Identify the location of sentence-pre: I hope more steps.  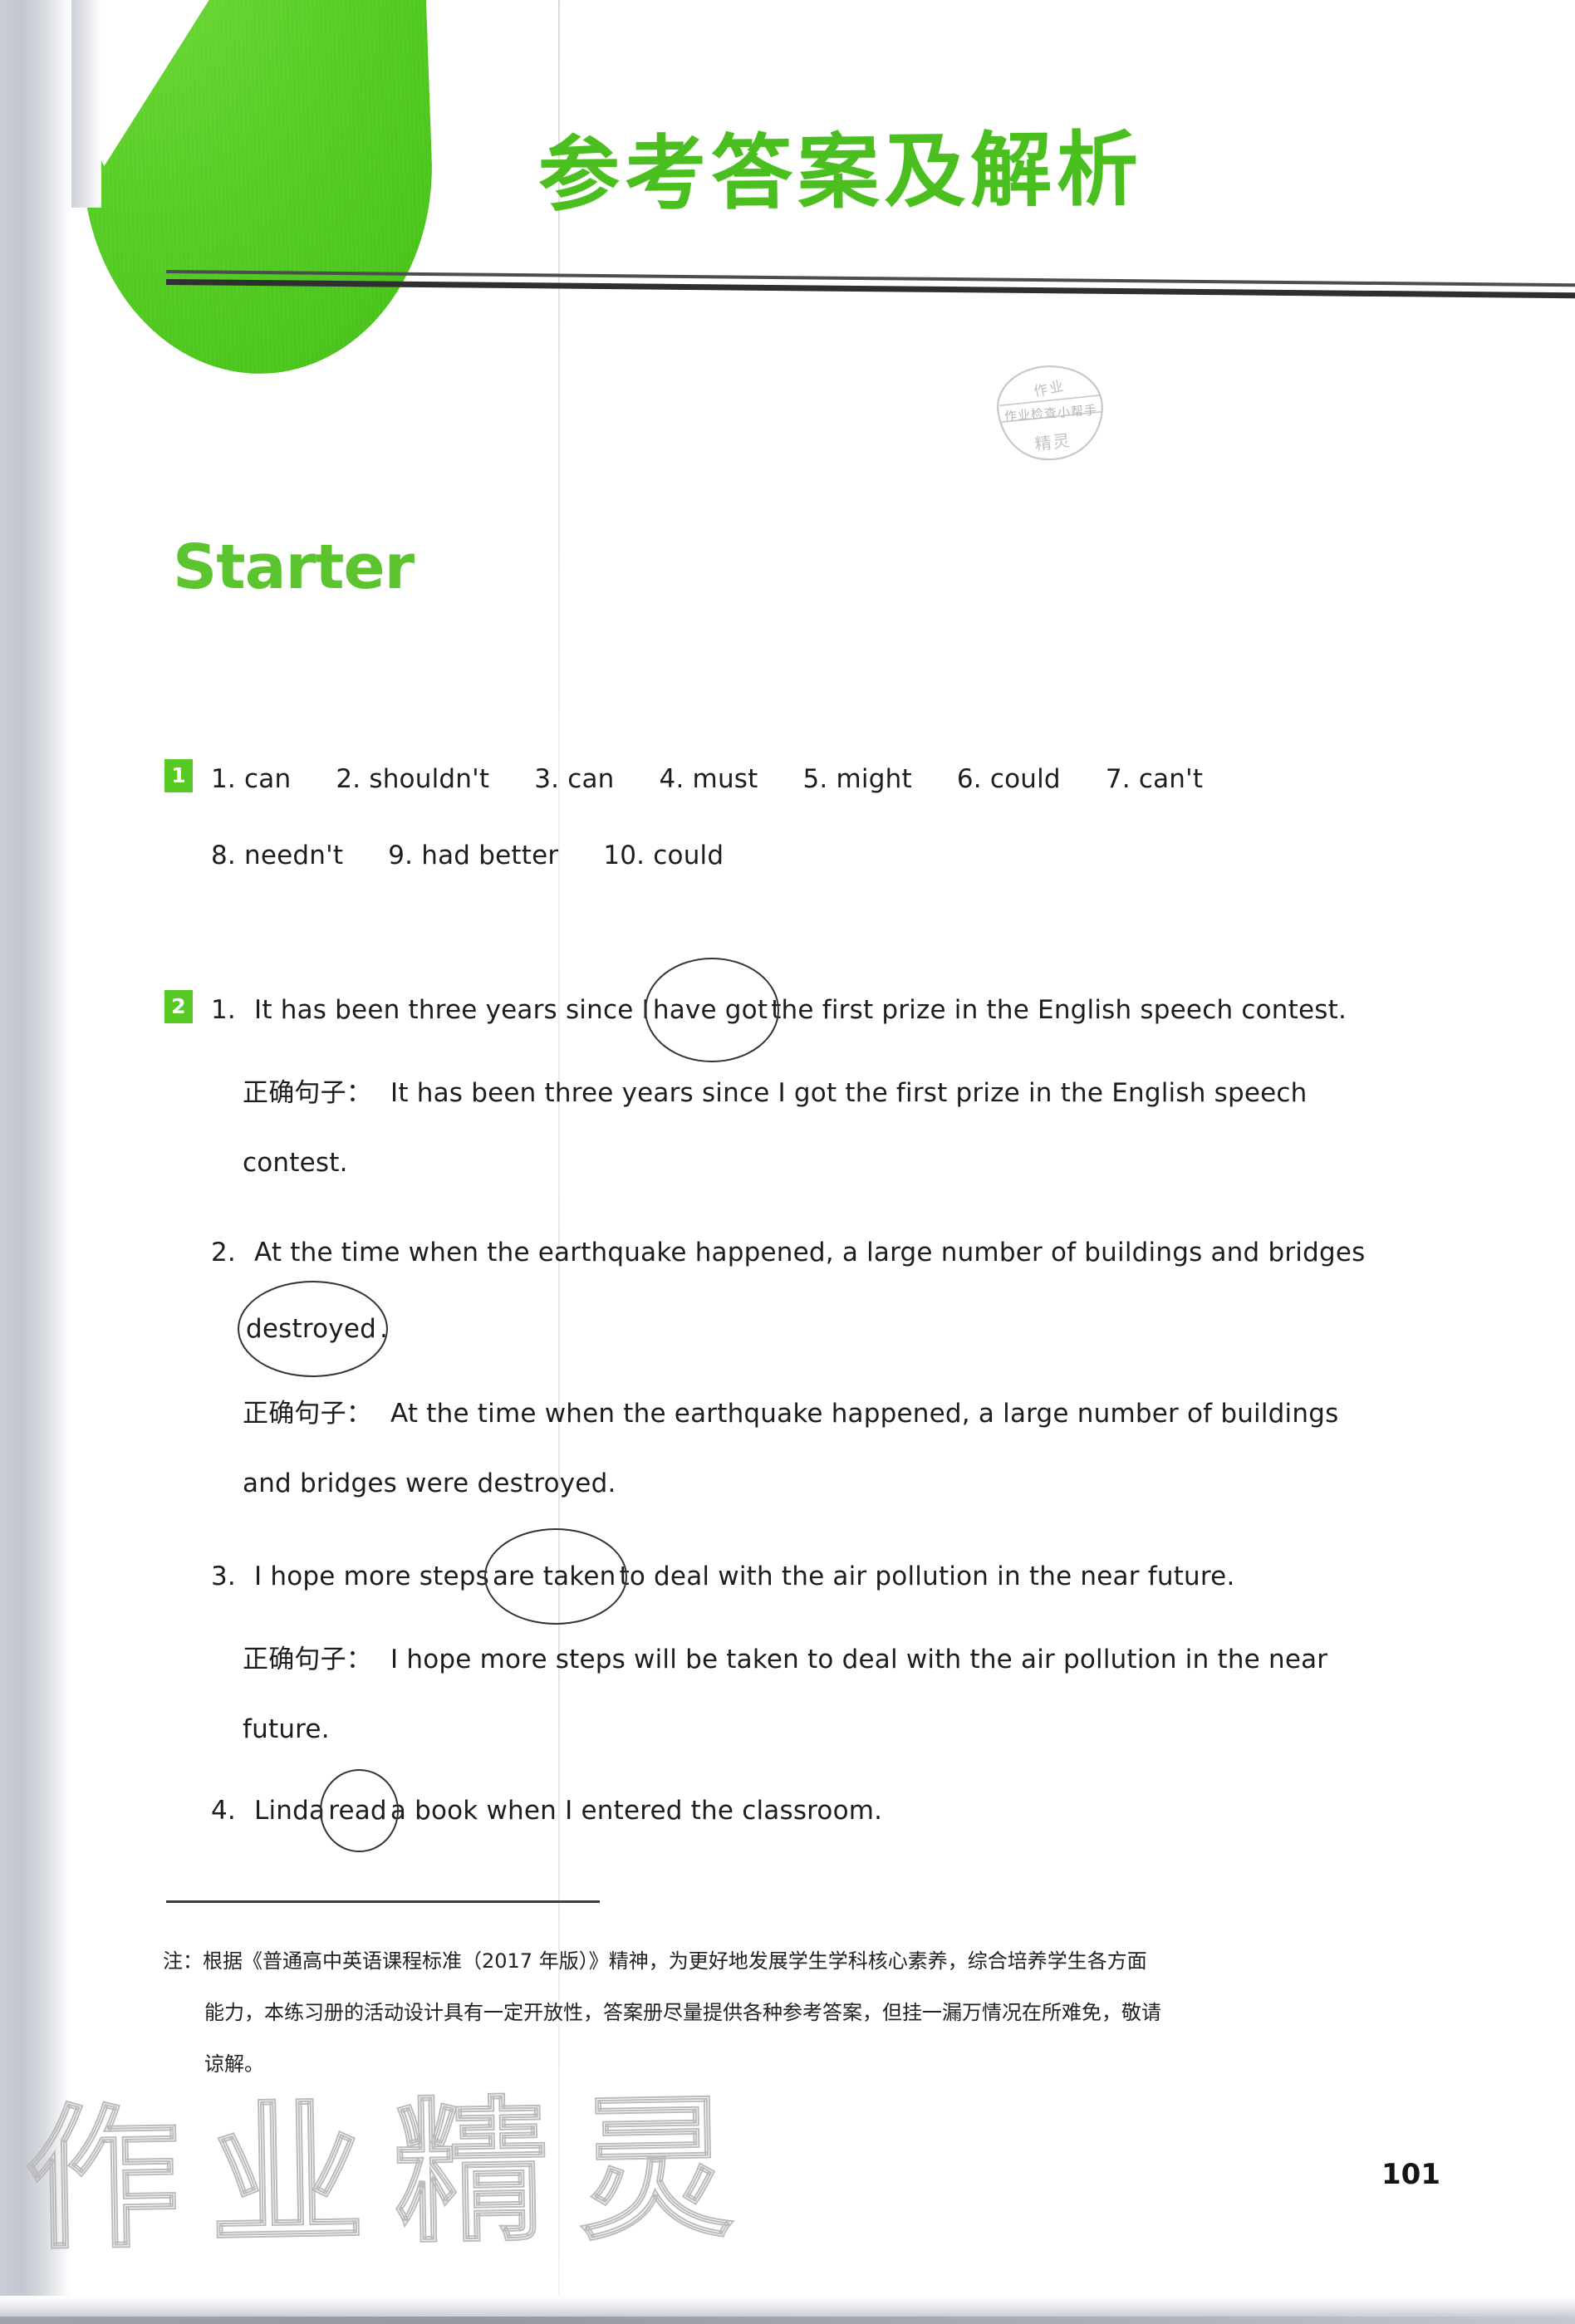
(371, 1576).